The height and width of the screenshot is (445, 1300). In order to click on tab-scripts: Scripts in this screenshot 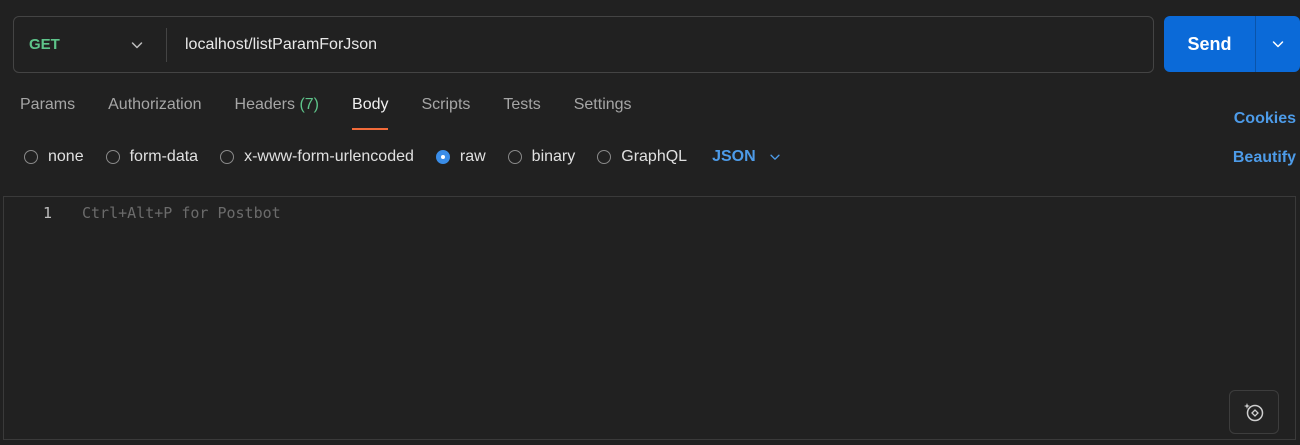, I will do `click(445, 113)`.